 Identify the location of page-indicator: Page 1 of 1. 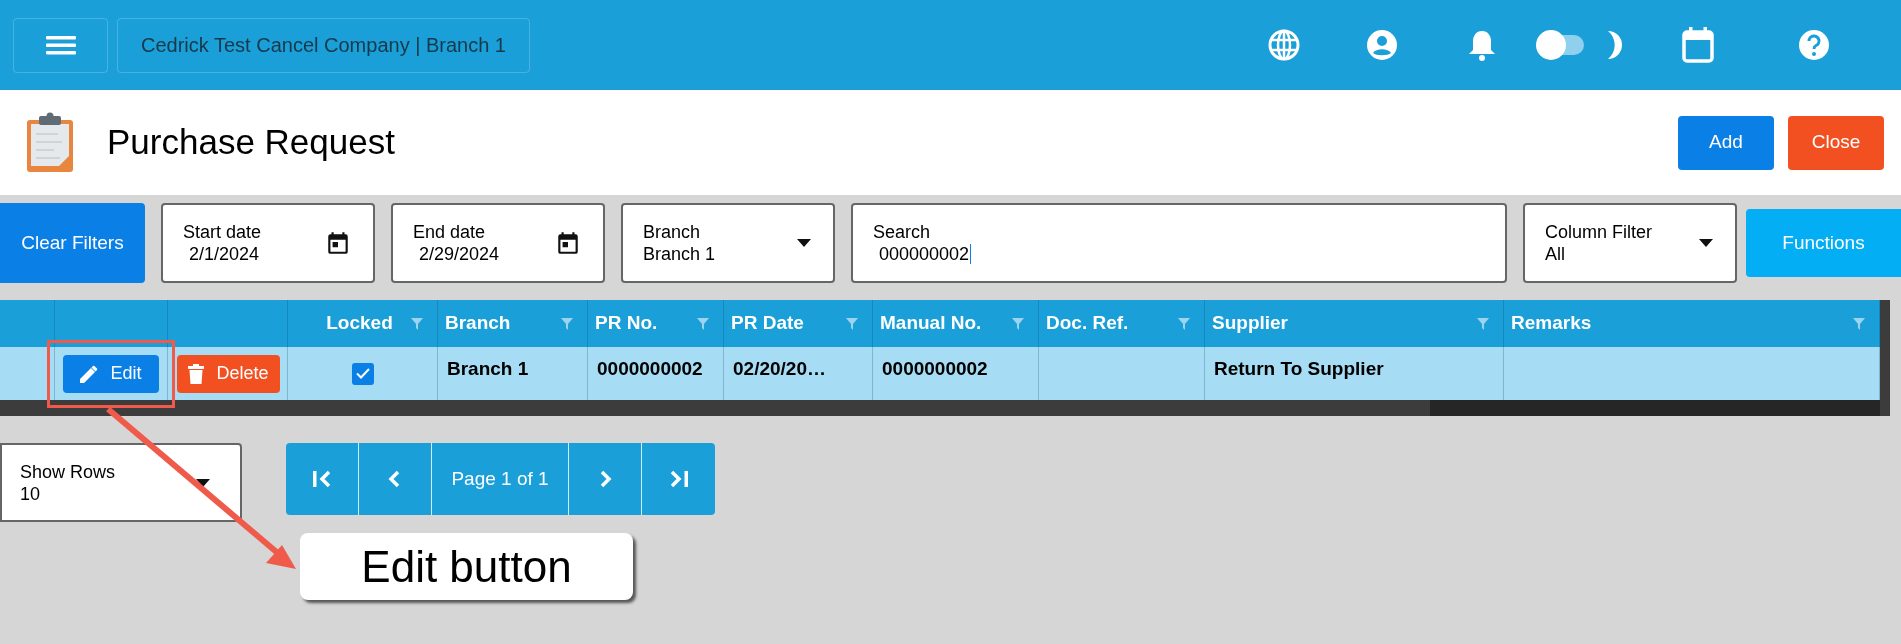
(500, 479).